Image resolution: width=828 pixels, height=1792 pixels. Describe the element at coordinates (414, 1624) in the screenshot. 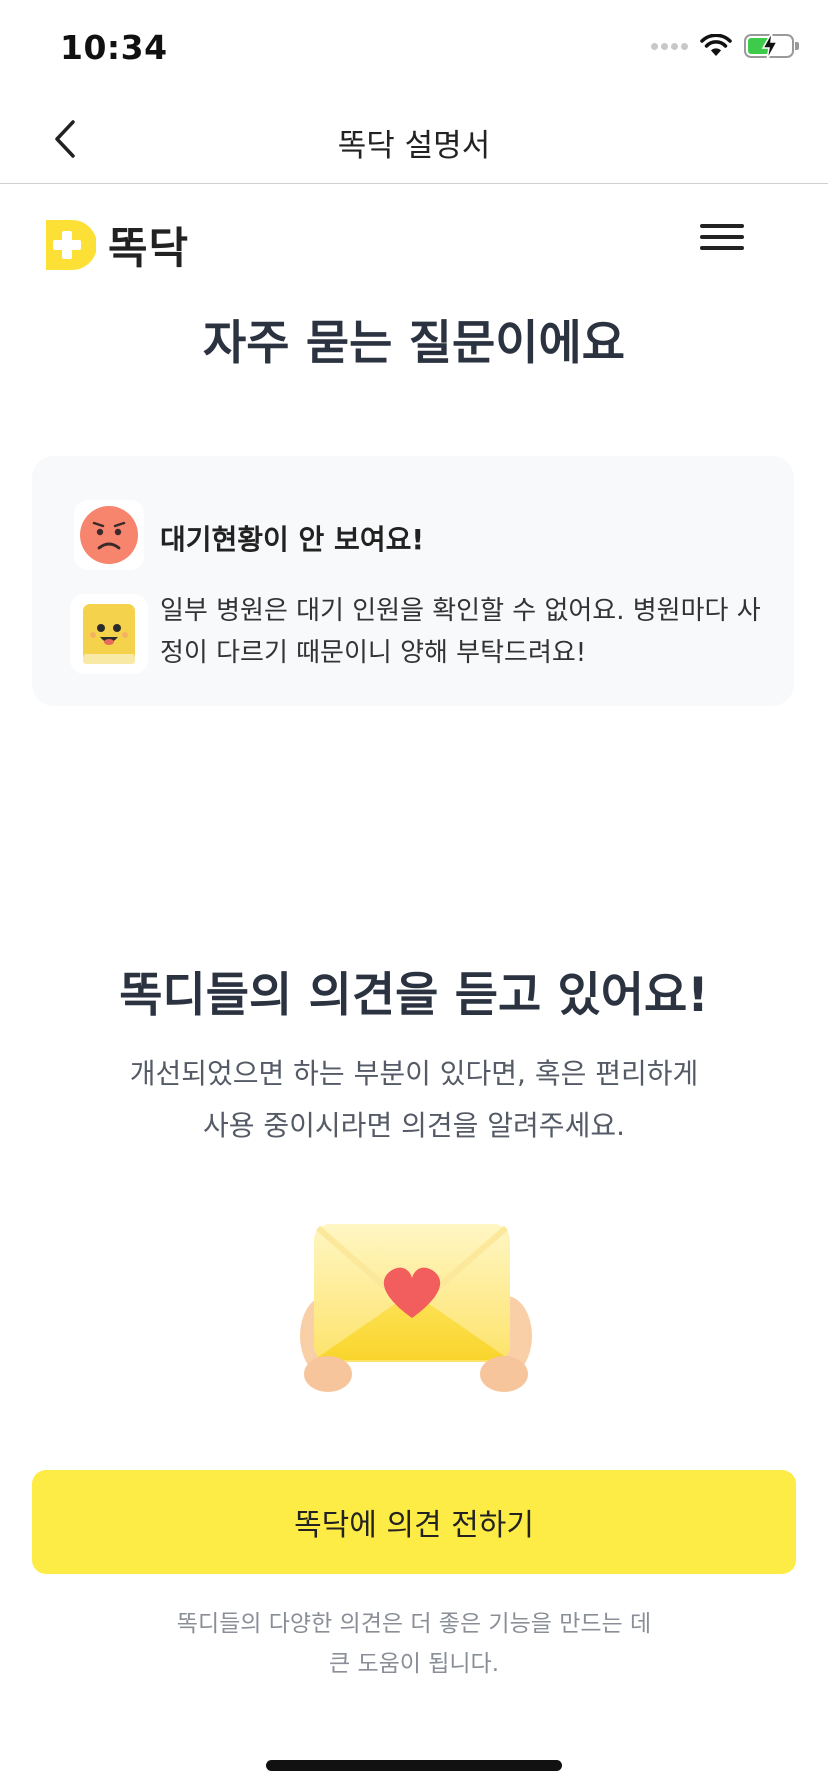

I see `footer-note-line: 똑디들의 다양한 의견은 더 좋은 기능을 만드는 데` at that location.